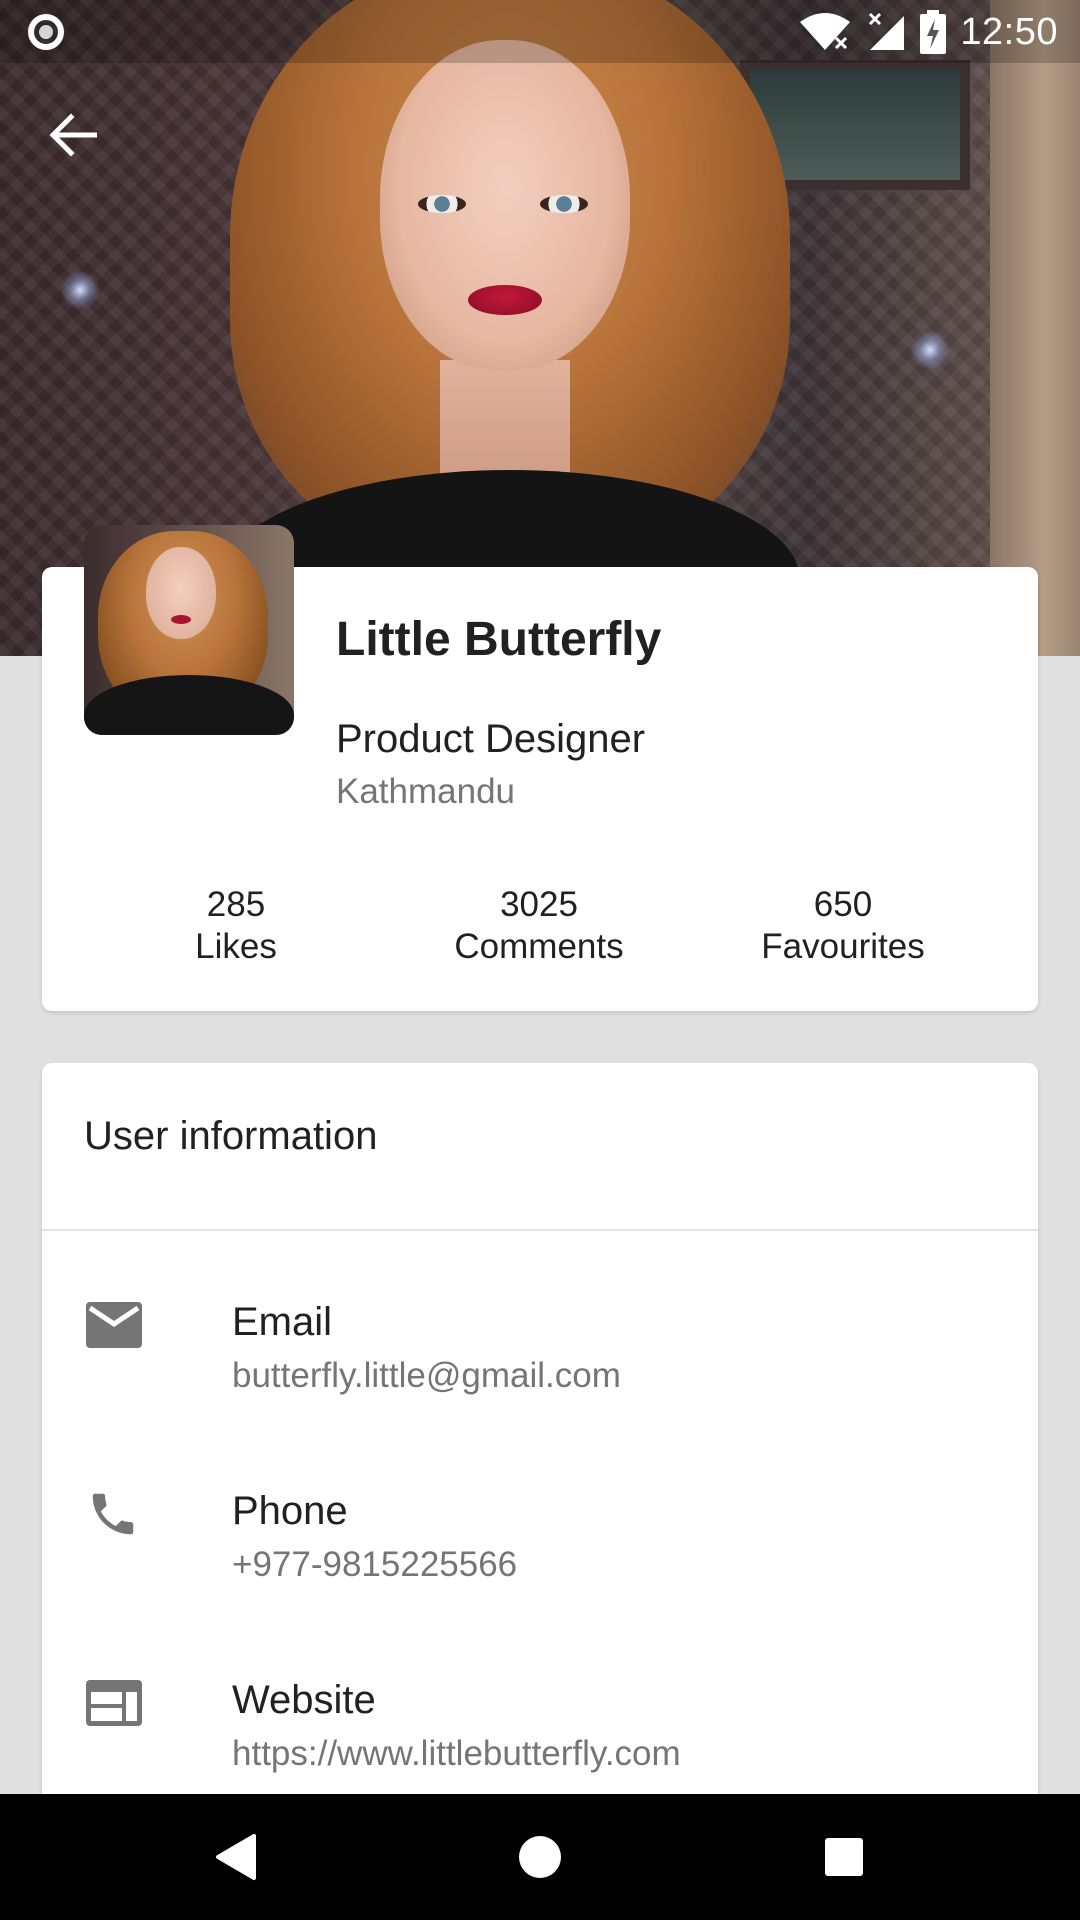 This screenshot has width=1080, height=1920. Describe the element at coordinates (540, 1713) in the screenshot. I see `info-item-website: Website https://www.littlebutterfly.com` at that location.